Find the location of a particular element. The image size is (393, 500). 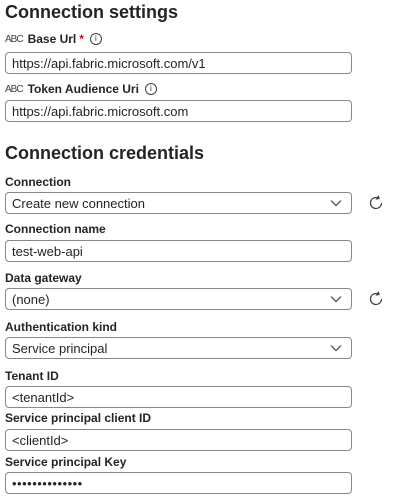

base-url-value: https://api.fabric.microsoft.com/v1 is located at coordinates (109, 63).